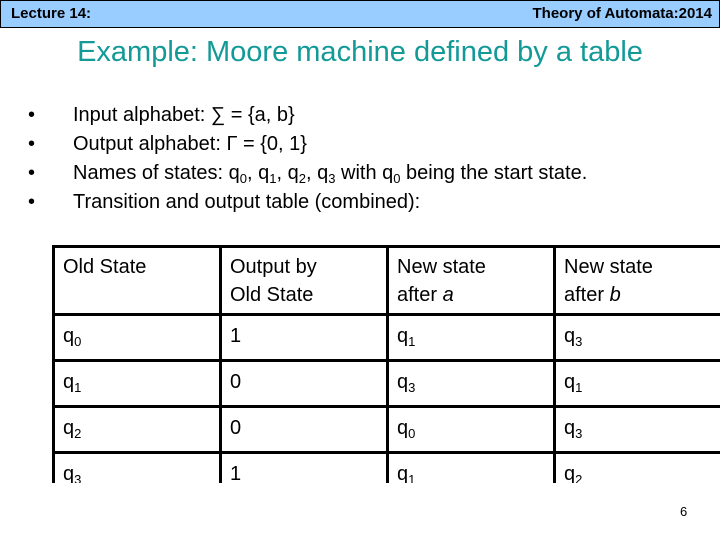  Describe the element at coordinates (622, 13) in the screenshot. I see `course-label: Theory of Automata:2014` at that location.